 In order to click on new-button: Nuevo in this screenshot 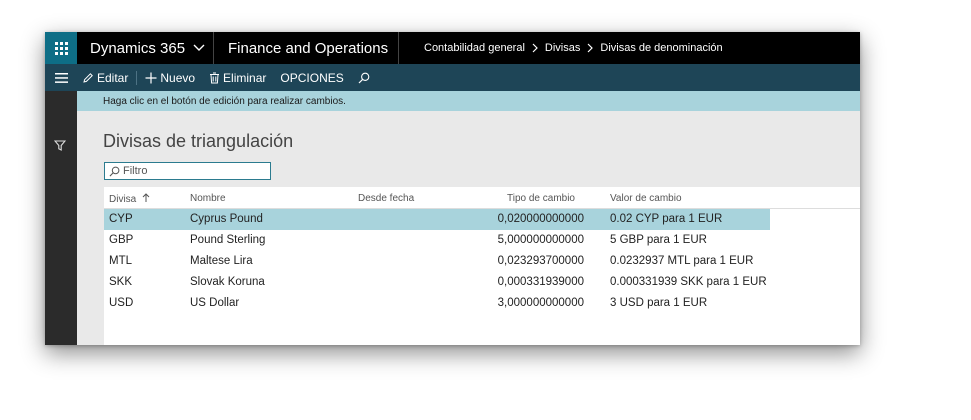, I will do `click(170, 78)`.